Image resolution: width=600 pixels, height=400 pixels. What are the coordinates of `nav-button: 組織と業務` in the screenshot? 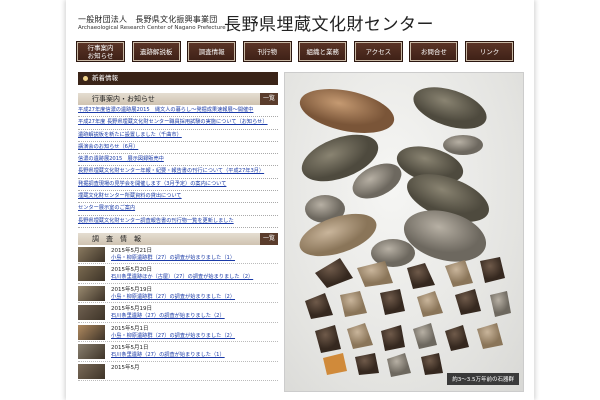 It's located at (323, 51).